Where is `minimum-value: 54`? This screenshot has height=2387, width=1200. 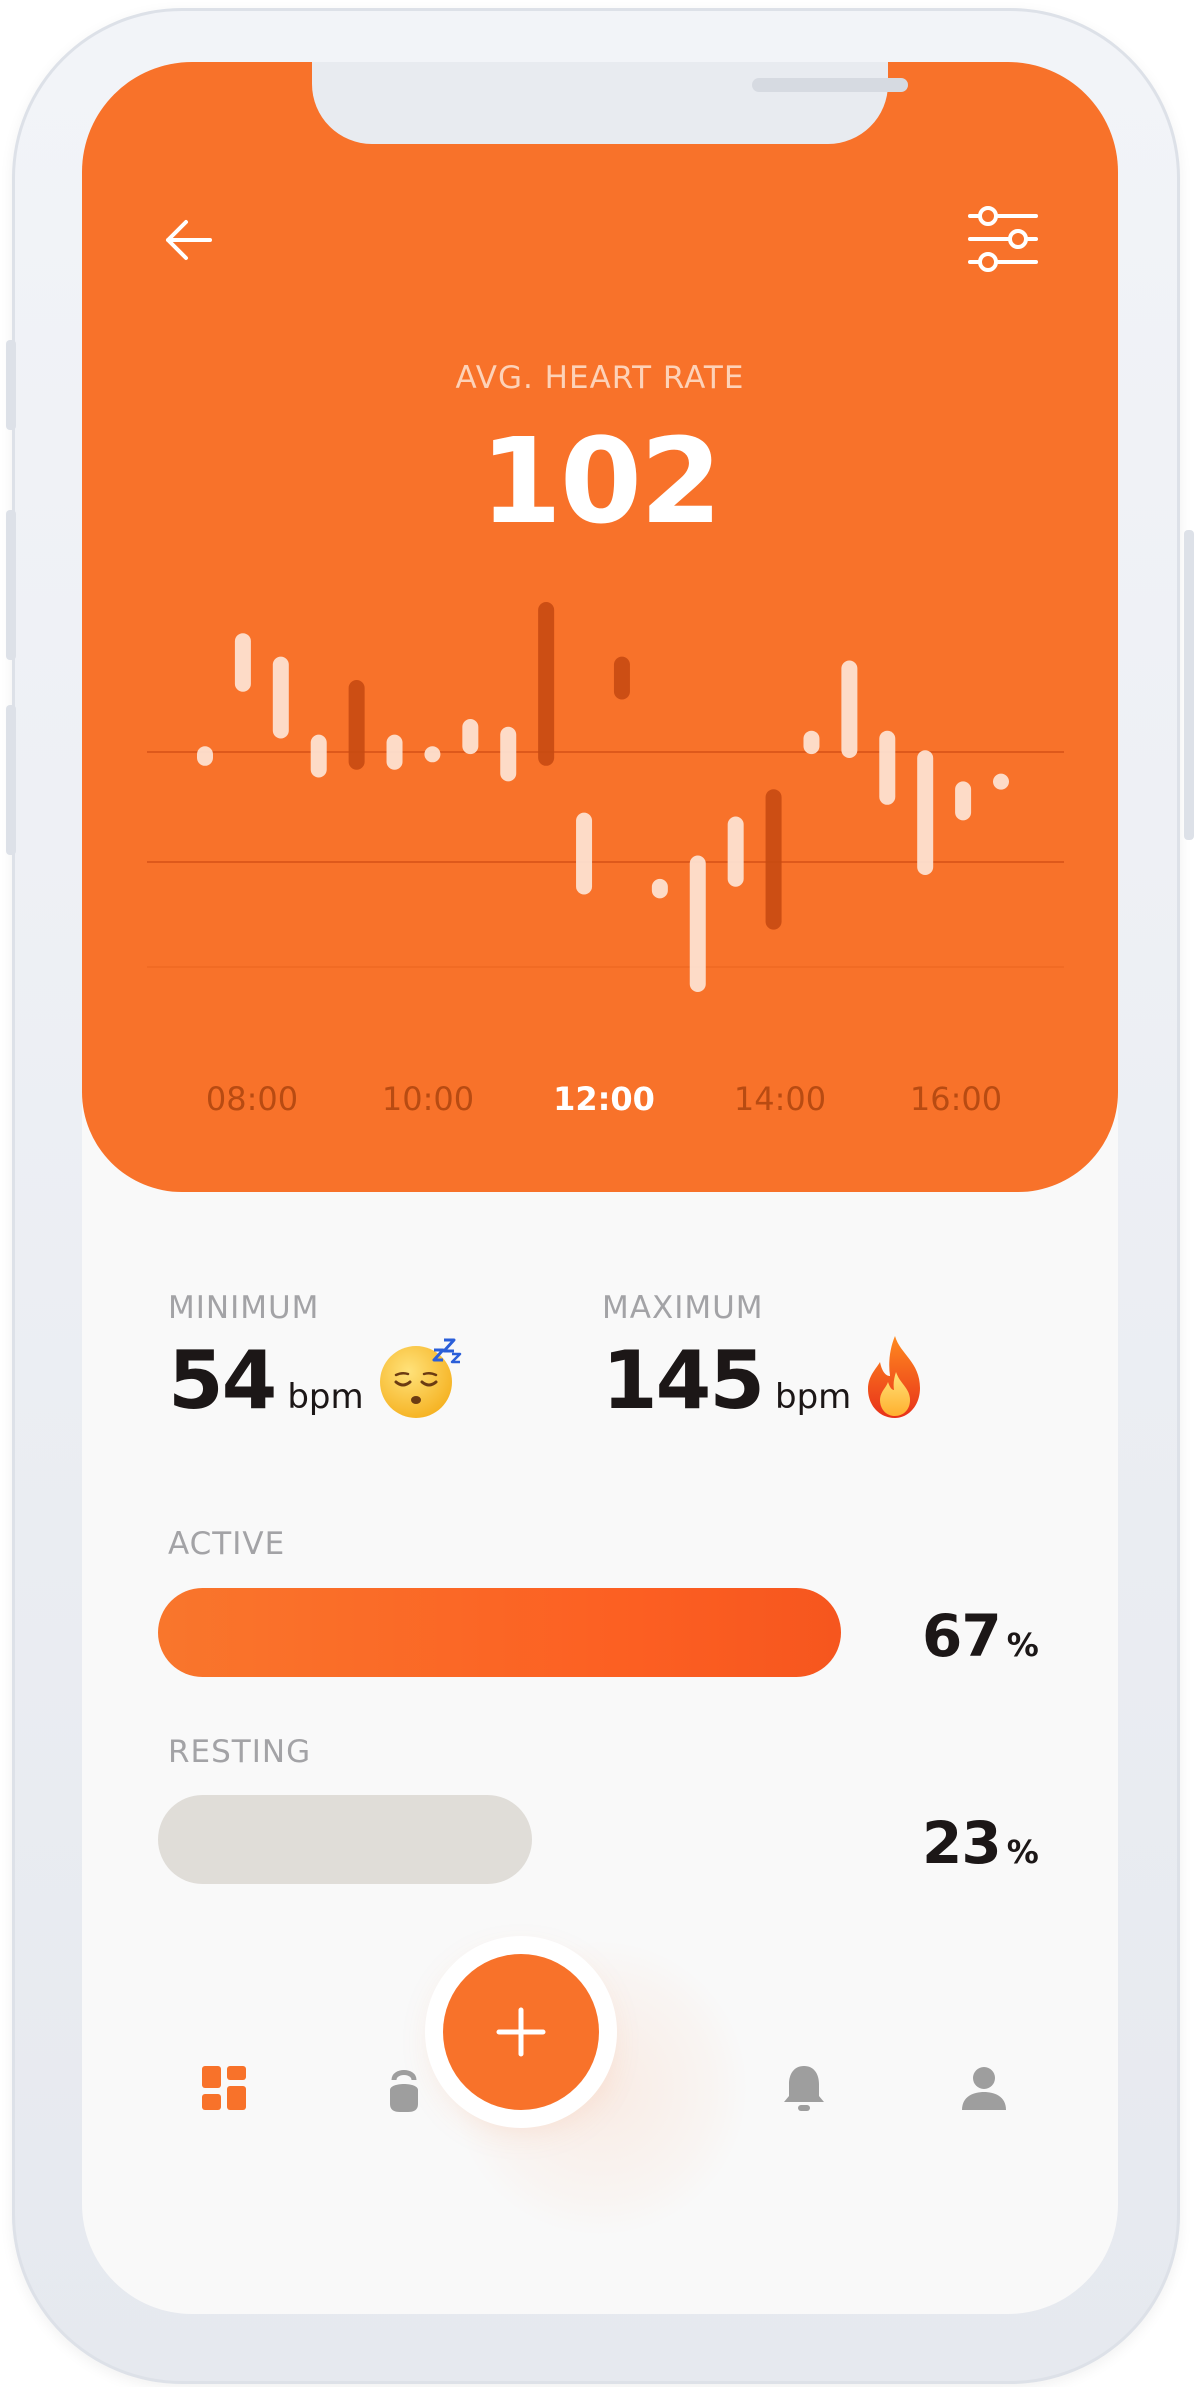 minimum-value: 54 is located at coordinates (222, 1380).